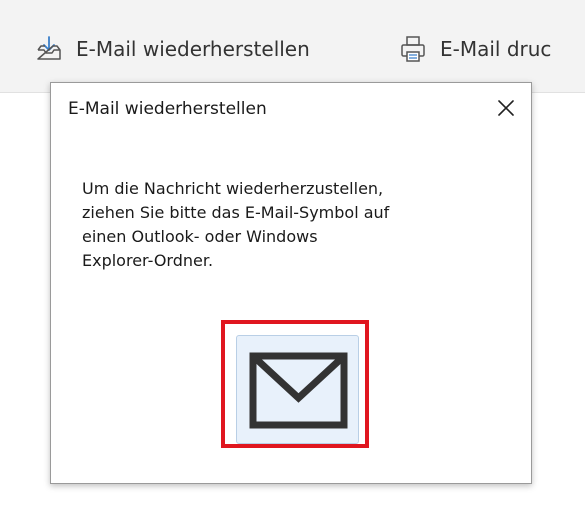 The image size is (585, 505). What do you see at coordinates (148, 260) in the screenshot?
I see `message-line: Explorer-Ordner.` at bounding box center [148, 260].